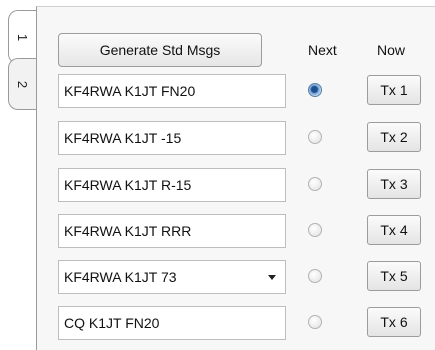  I want to click on generate-std-msgs-button: Generate Std Msgs, so click(160, 50).